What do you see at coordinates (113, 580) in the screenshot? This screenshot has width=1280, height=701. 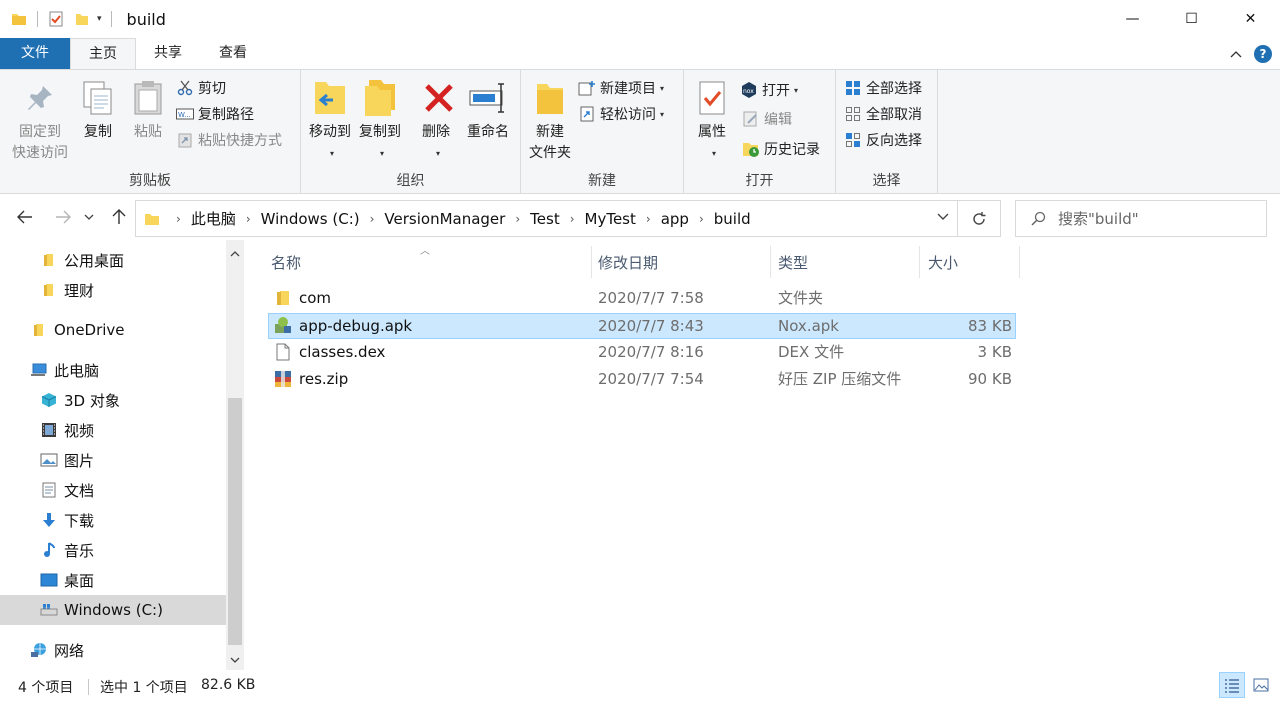 I see `nav-item-desktop: 桌面` at bounding box center [113, 580].